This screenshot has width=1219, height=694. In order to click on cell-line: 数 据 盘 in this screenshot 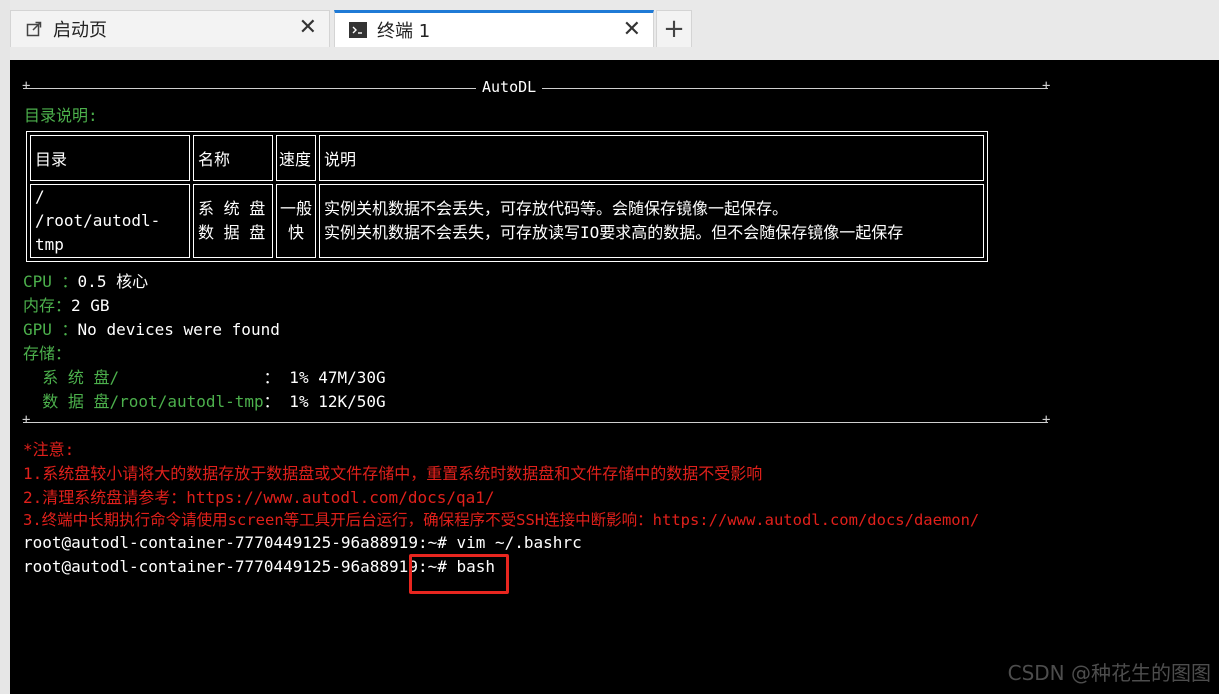, I will do `click(232, 232)`.